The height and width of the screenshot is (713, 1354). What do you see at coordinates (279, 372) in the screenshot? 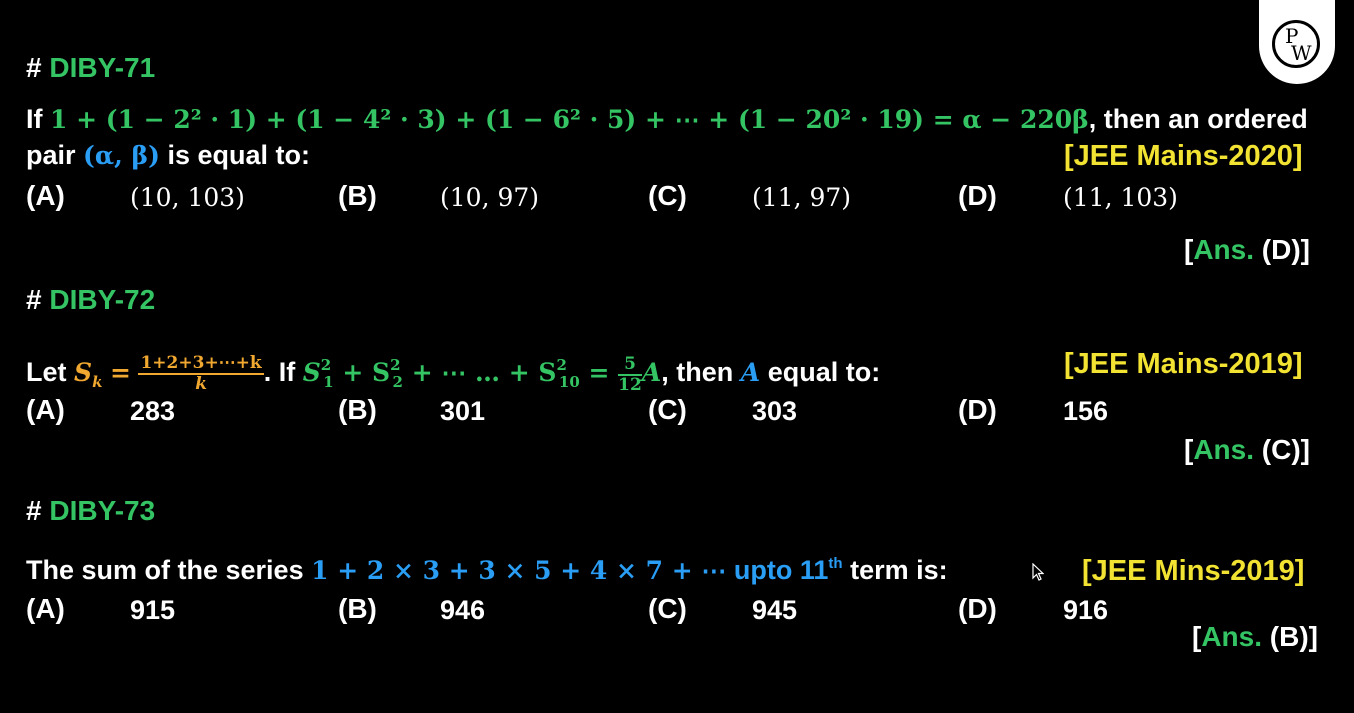
I see `q72-if: . If` at bounding box center [279, 372].